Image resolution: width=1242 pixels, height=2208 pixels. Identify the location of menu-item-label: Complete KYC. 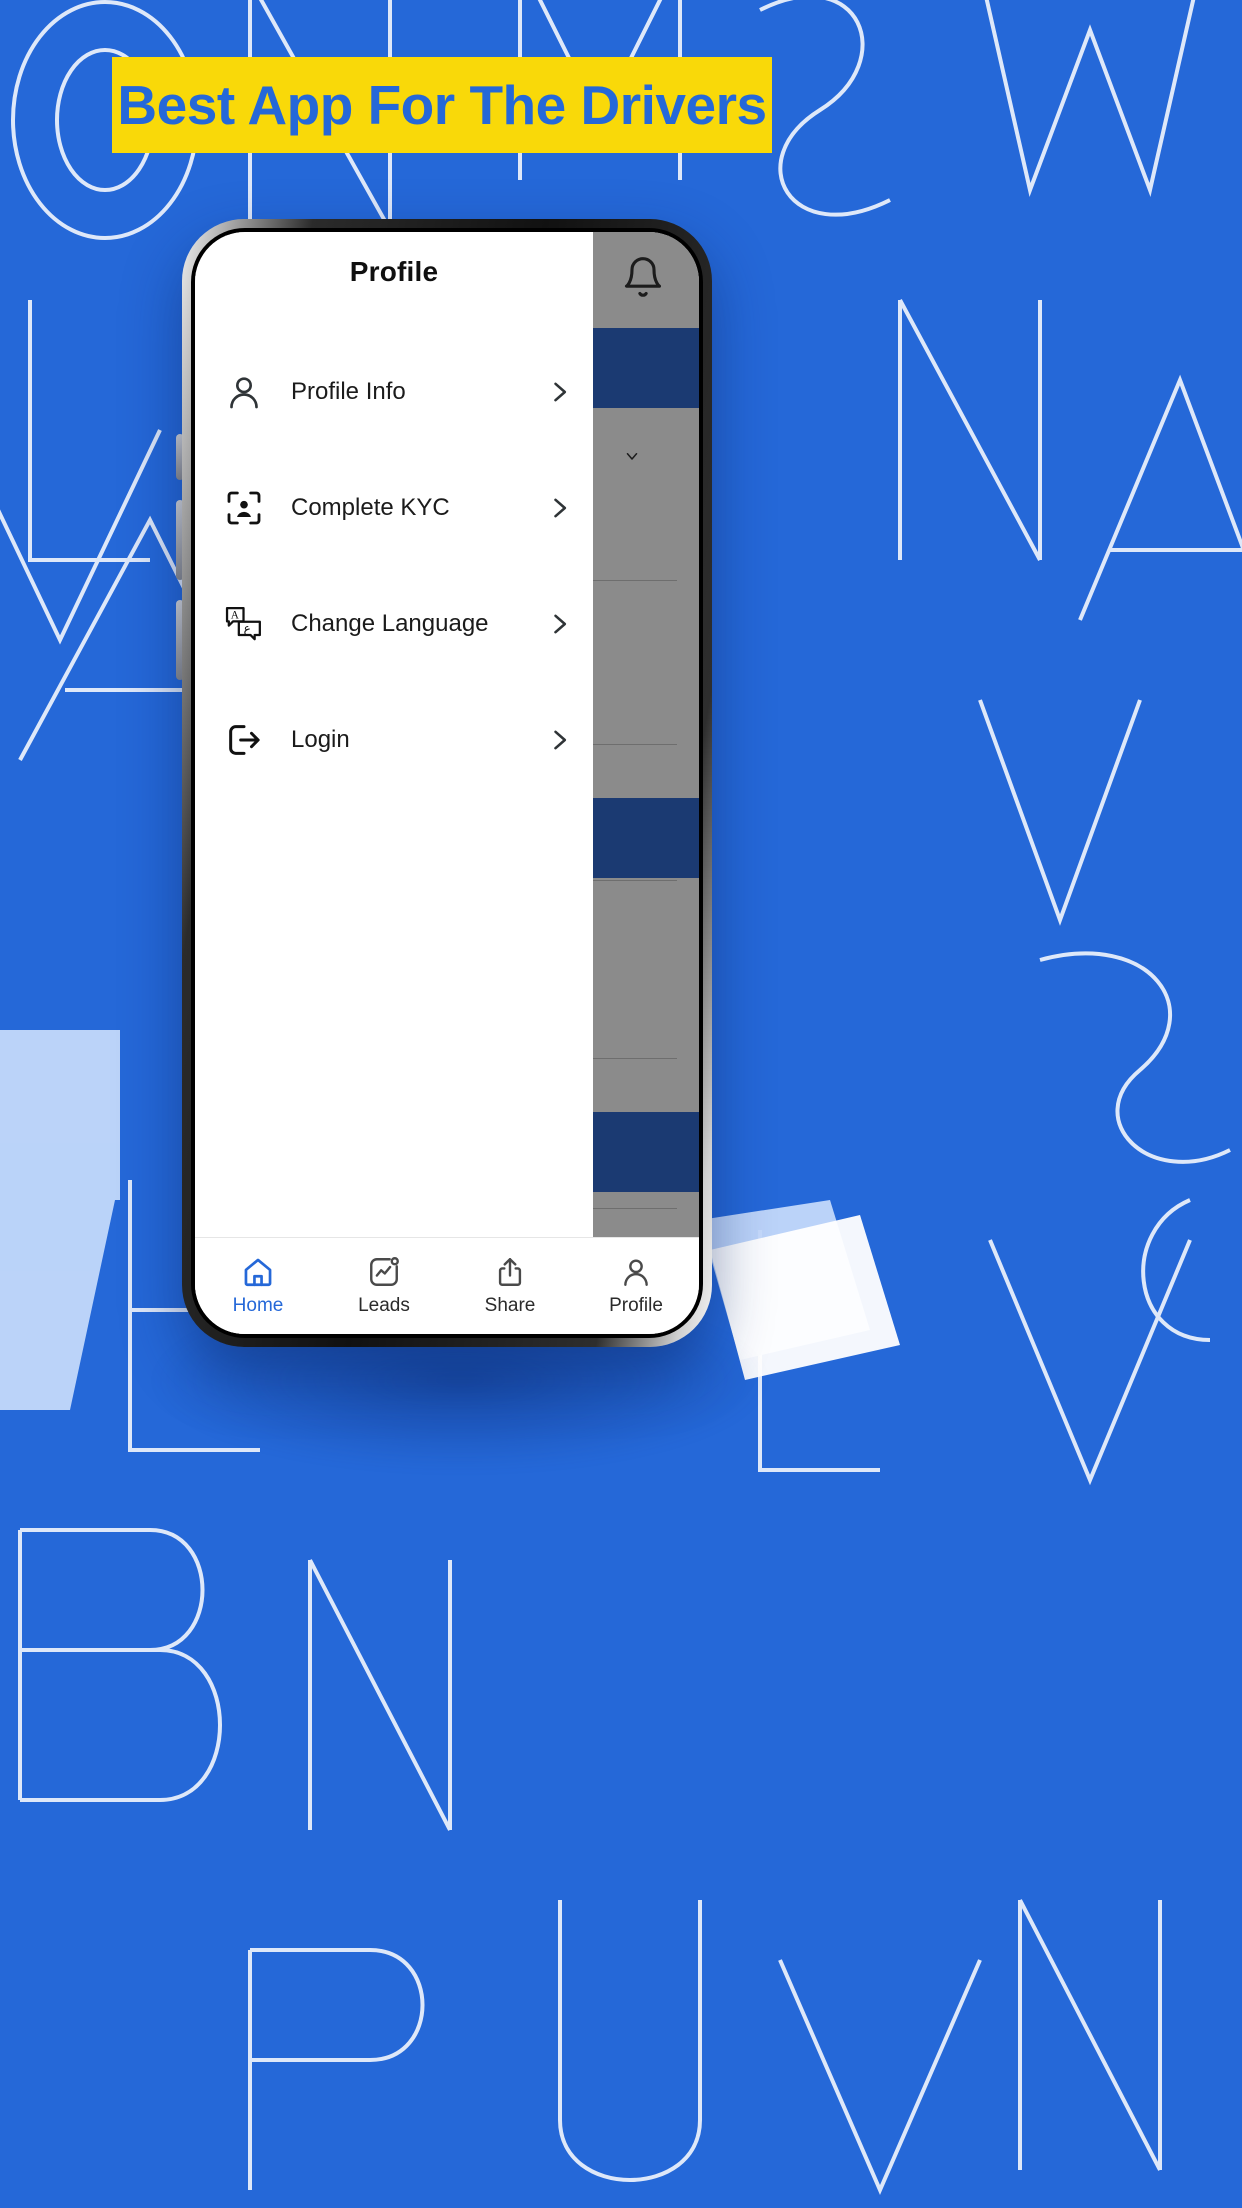
(370, 507).